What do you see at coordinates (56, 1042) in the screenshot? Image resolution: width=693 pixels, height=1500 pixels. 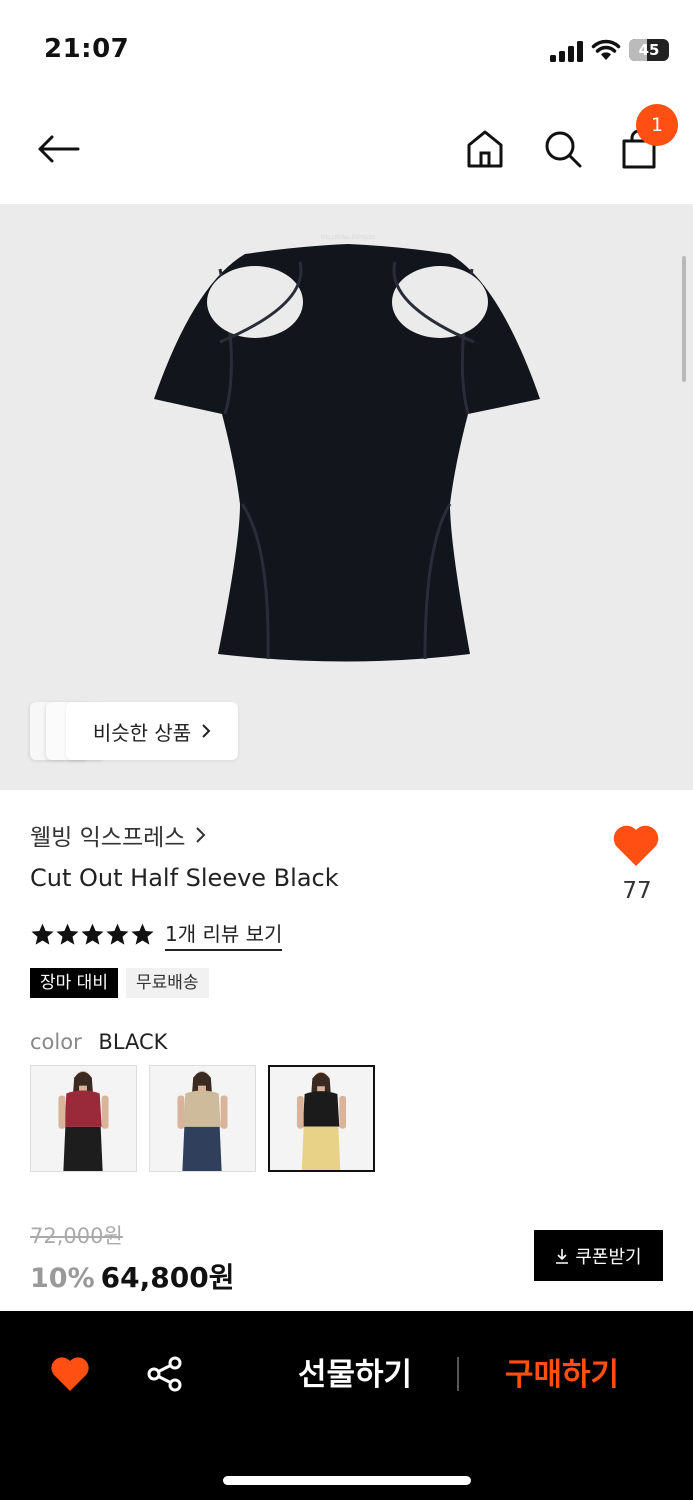 I see `color-label: color` at bounding box center [56, 1042].